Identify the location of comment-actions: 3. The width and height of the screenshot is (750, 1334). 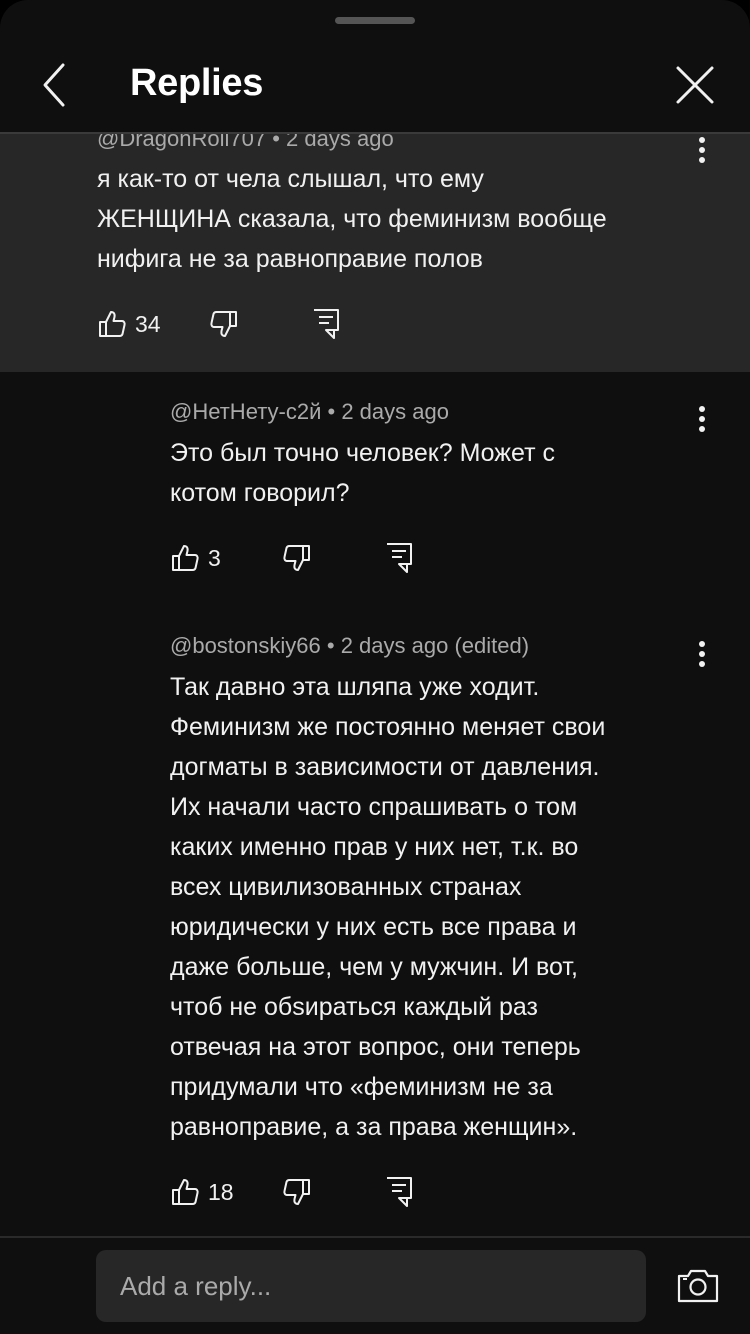
(320, 558).